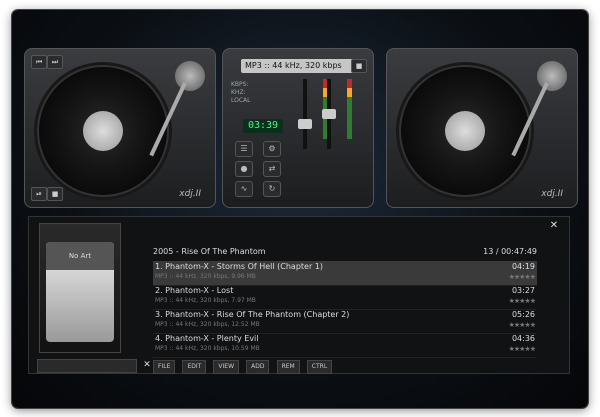 The height and width of the screenshot is (417, 600). What do you see at coordinates (299, 66) in the screenshot?
I see `lcd-display: MP3 :: 44 kHz, 320 kbps` at bounding box center [299, 66].